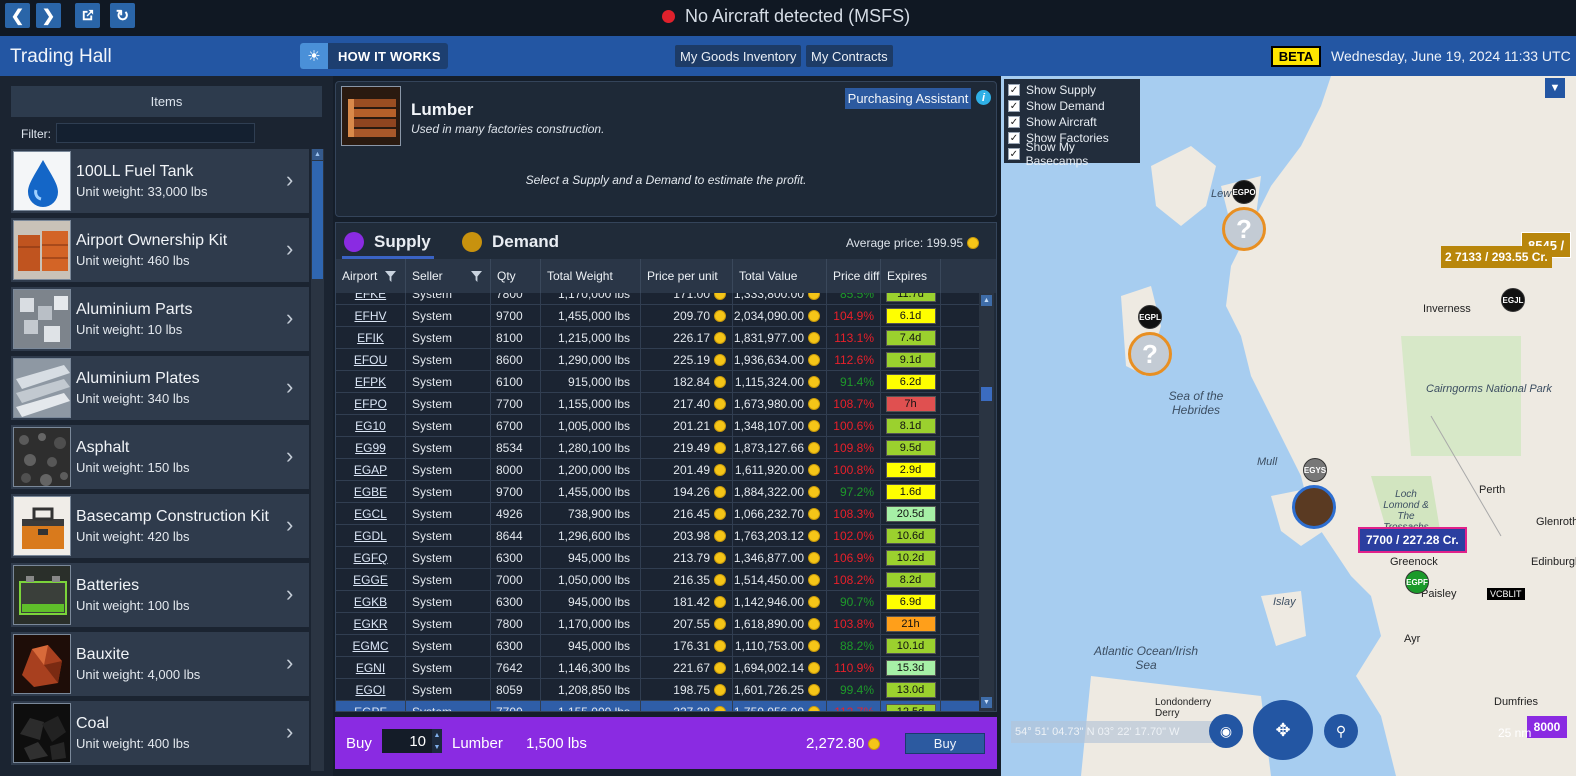 The height and width of the screenshot is (776, 1576). Describe the element at coordinates (516, 276) in the screenshot. I see `col-qty: Qty` at that location.